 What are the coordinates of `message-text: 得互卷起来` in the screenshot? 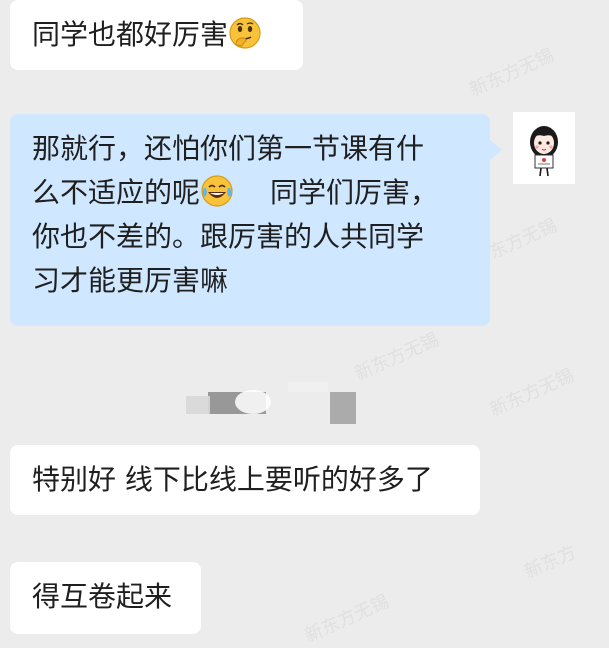 It's located at (102, 596).